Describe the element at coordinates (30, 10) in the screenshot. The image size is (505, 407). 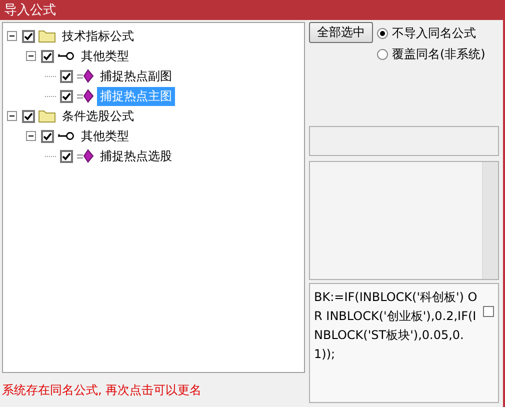
I see `window-title: 导入公式` at that location.